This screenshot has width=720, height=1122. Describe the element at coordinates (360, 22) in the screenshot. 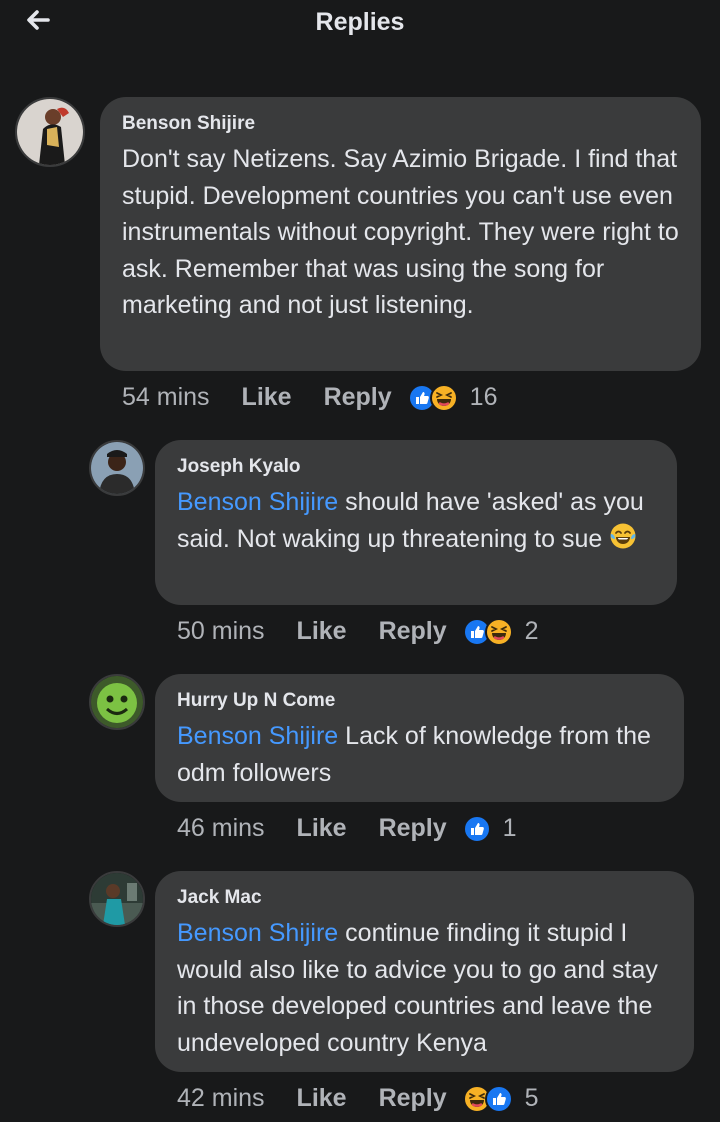

I see `page-title: Replies` at that location.